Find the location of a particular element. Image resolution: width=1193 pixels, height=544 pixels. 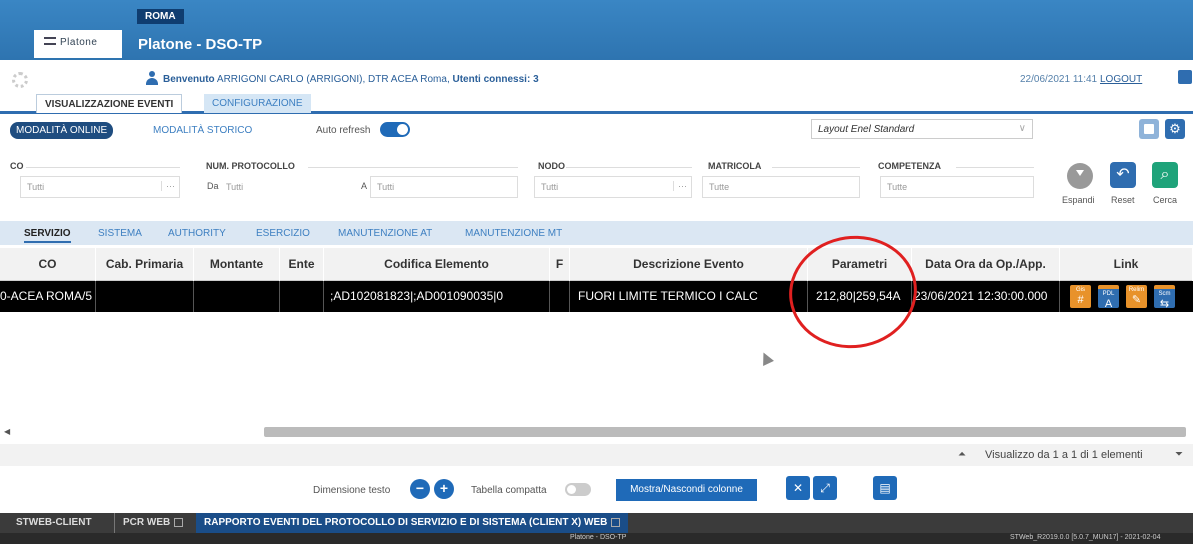

relim-link-icon: Relim ✎ is located at coordinates (1136, 296).